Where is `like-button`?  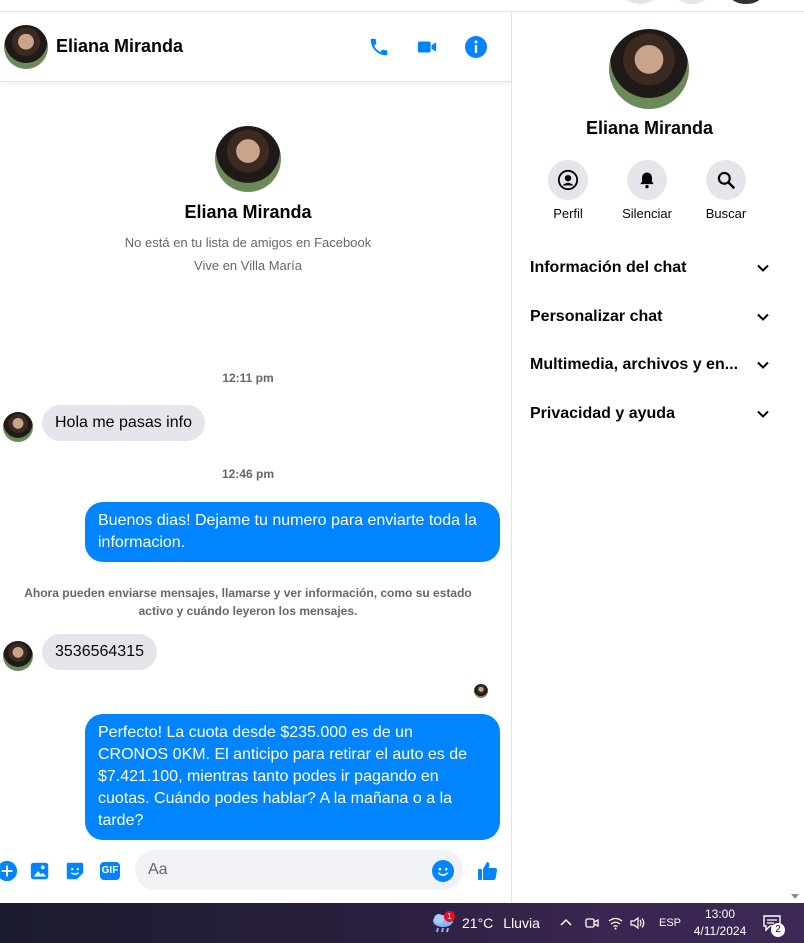 like-button is located at coordinates (488, 871).